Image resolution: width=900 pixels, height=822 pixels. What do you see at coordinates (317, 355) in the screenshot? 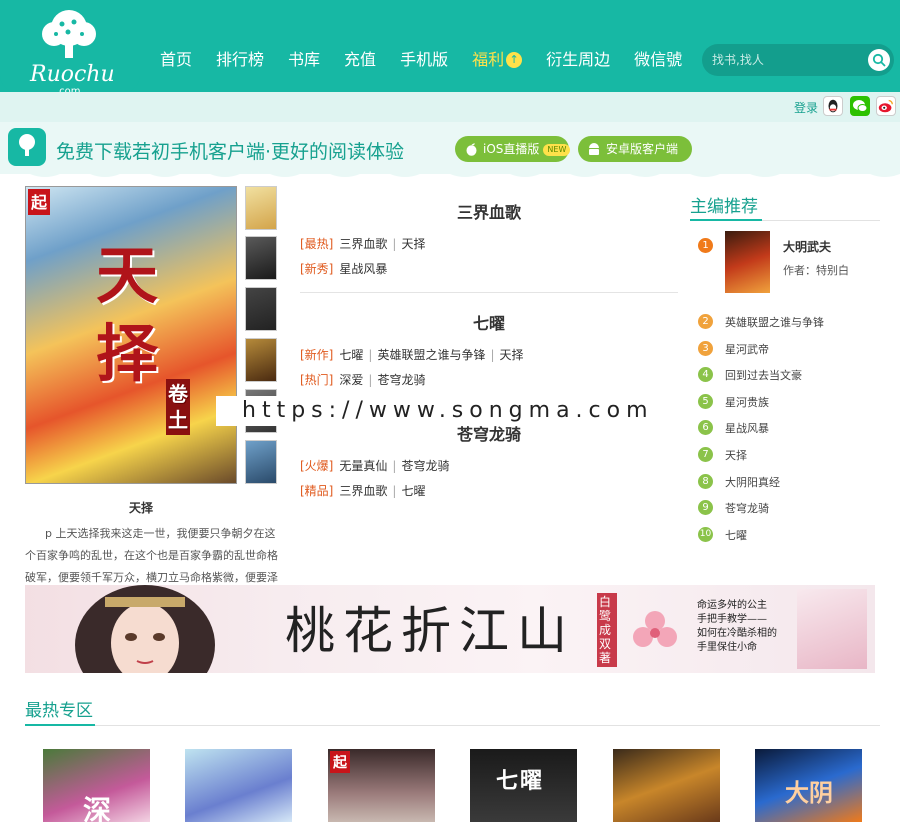
I see `row-tag: [新作]` at bounding box center [317, 355].